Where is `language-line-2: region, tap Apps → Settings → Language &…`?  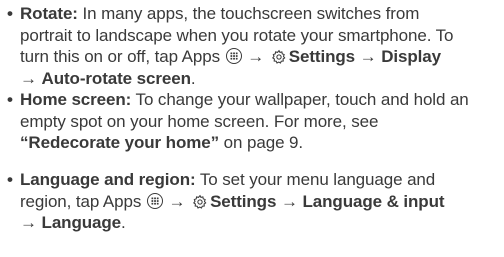
language-line-2: region, tap Apps → Settings → Language &… is located at coordinates (262, 202).